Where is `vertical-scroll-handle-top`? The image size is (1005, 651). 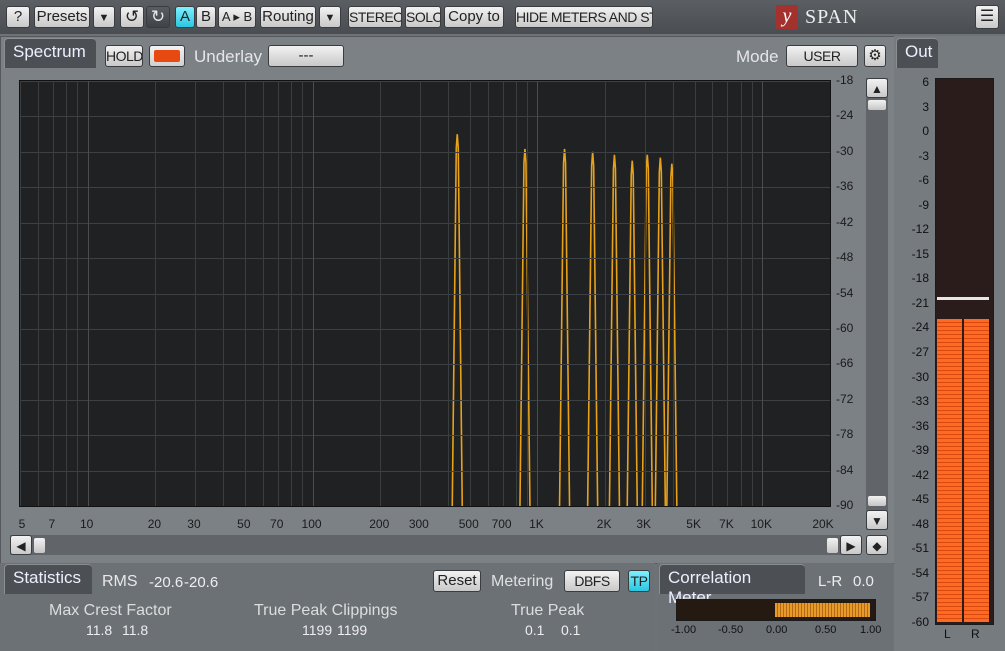 vertical-scroll-handle-top is located at coordinates (877, 105).